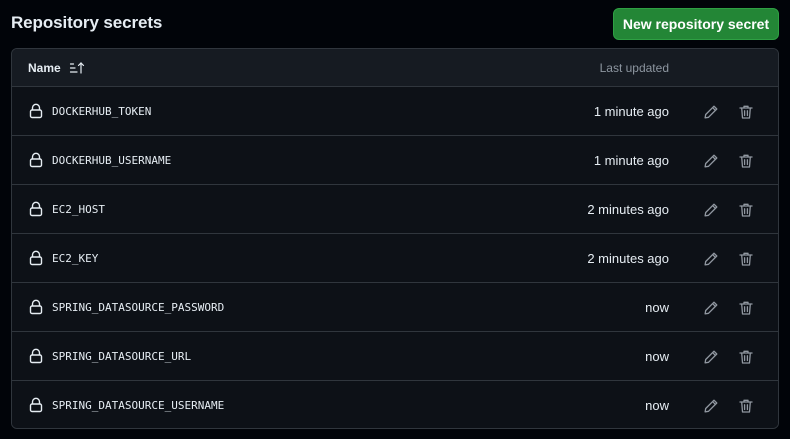 This screenshot has width=790, height=439. Describe the element at coordinates (395, 160) in the screenshot. I see `secret-row: DOCKERHUB_USERNAME 1 minute ago` at that location.